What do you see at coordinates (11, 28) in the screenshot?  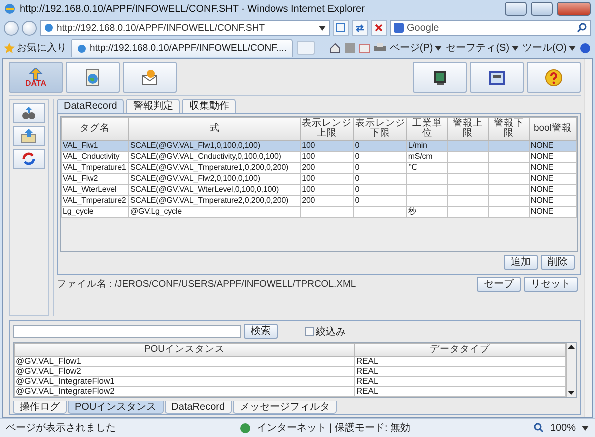 I see `back-button` at bounding box center [11, 28].